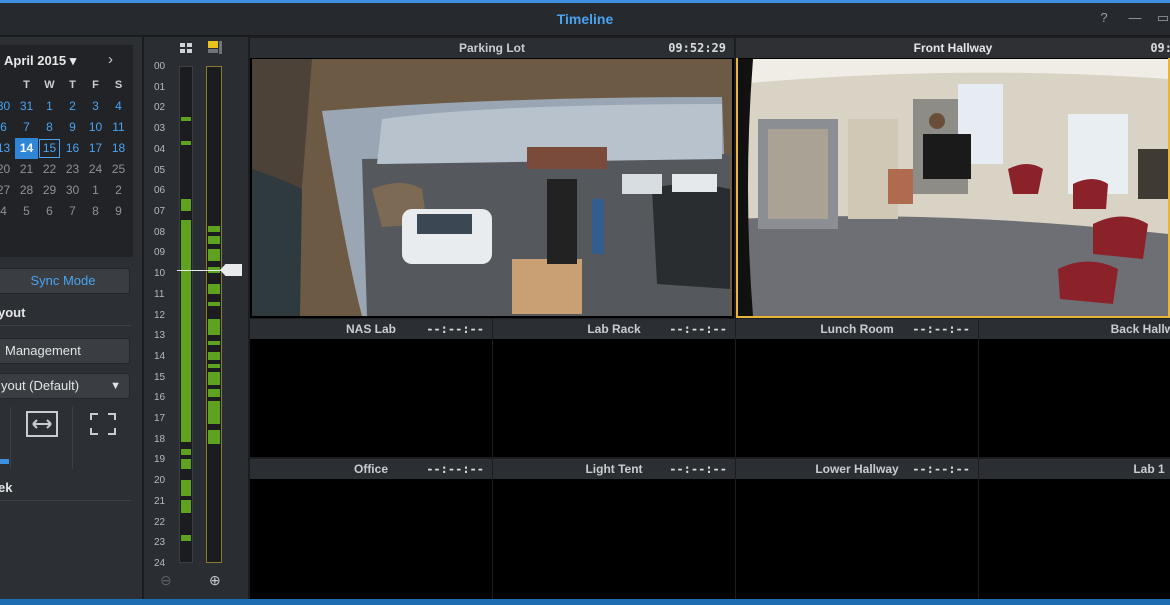  I want to click on hour-label: 05, so click(160, 170).